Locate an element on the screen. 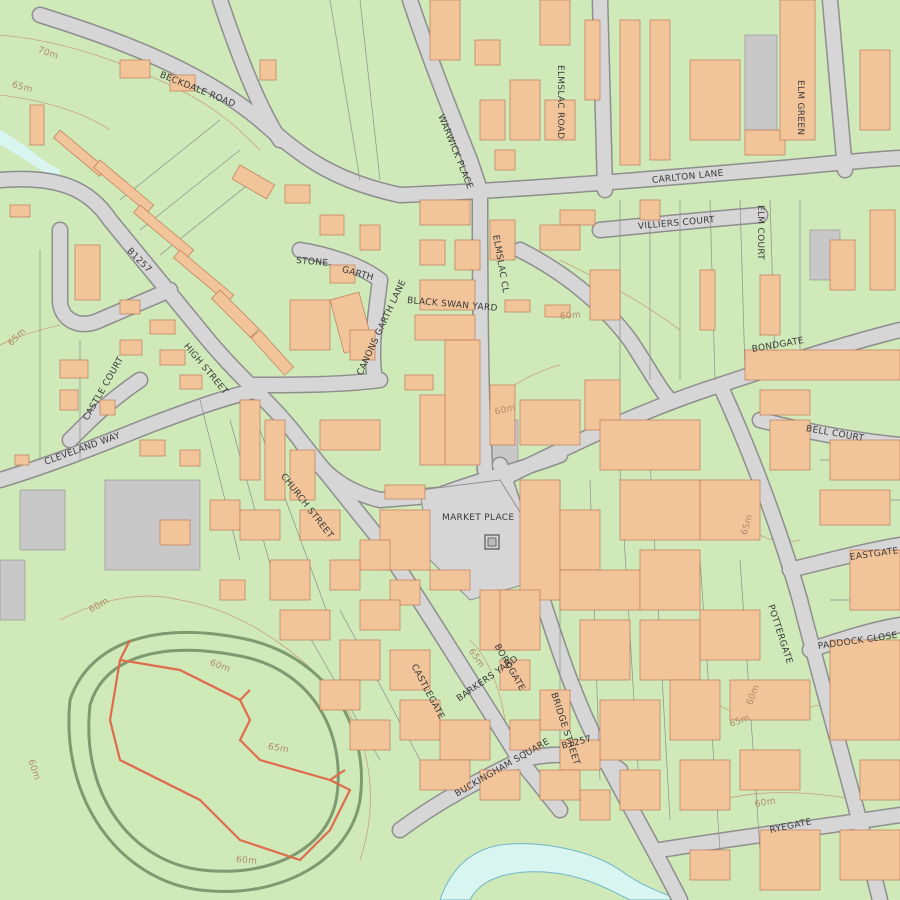 The image size is (900, 900). market-hall is located at coordinates (492, 542).